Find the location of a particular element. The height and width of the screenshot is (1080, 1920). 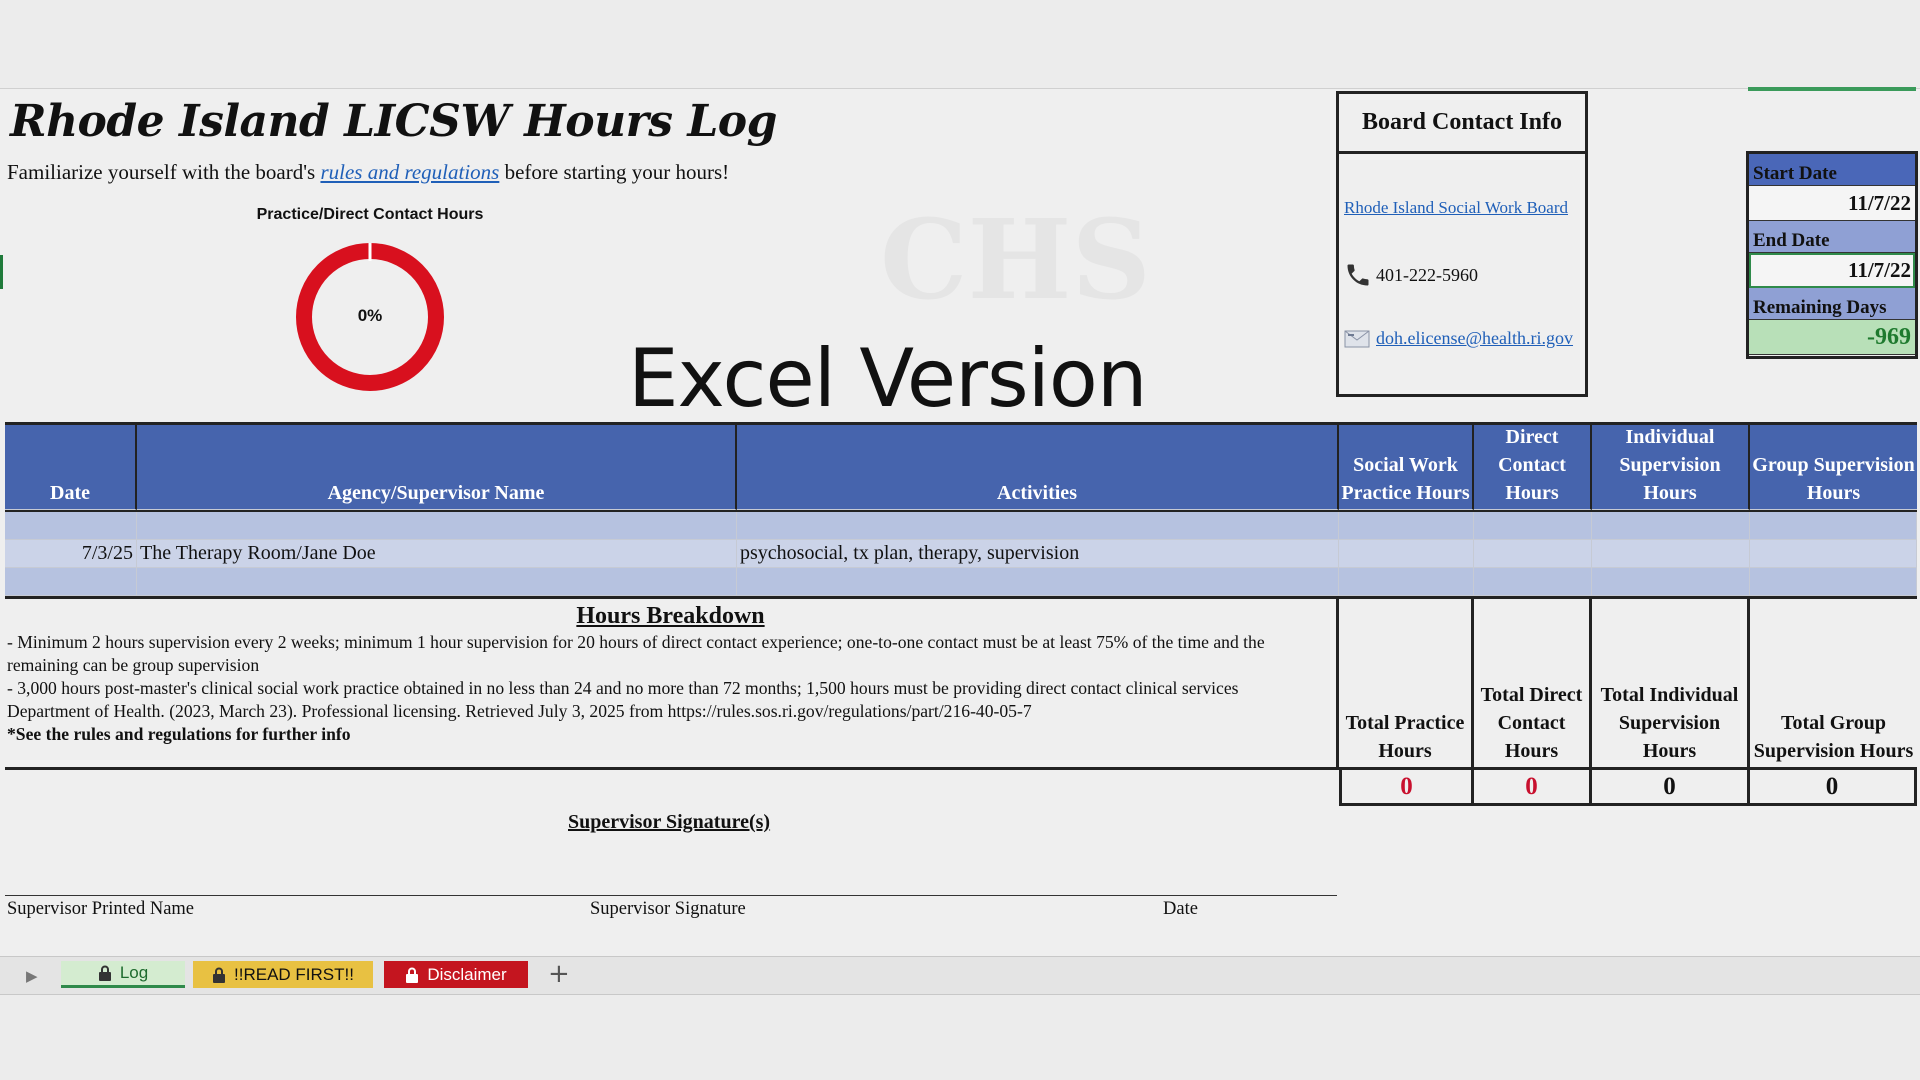

start-date-label: Start Date is located at coordinates (1832, 170).